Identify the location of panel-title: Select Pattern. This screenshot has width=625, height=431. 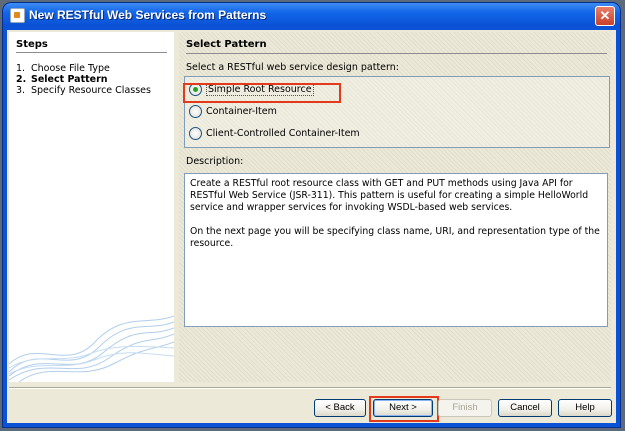
(226, 44).